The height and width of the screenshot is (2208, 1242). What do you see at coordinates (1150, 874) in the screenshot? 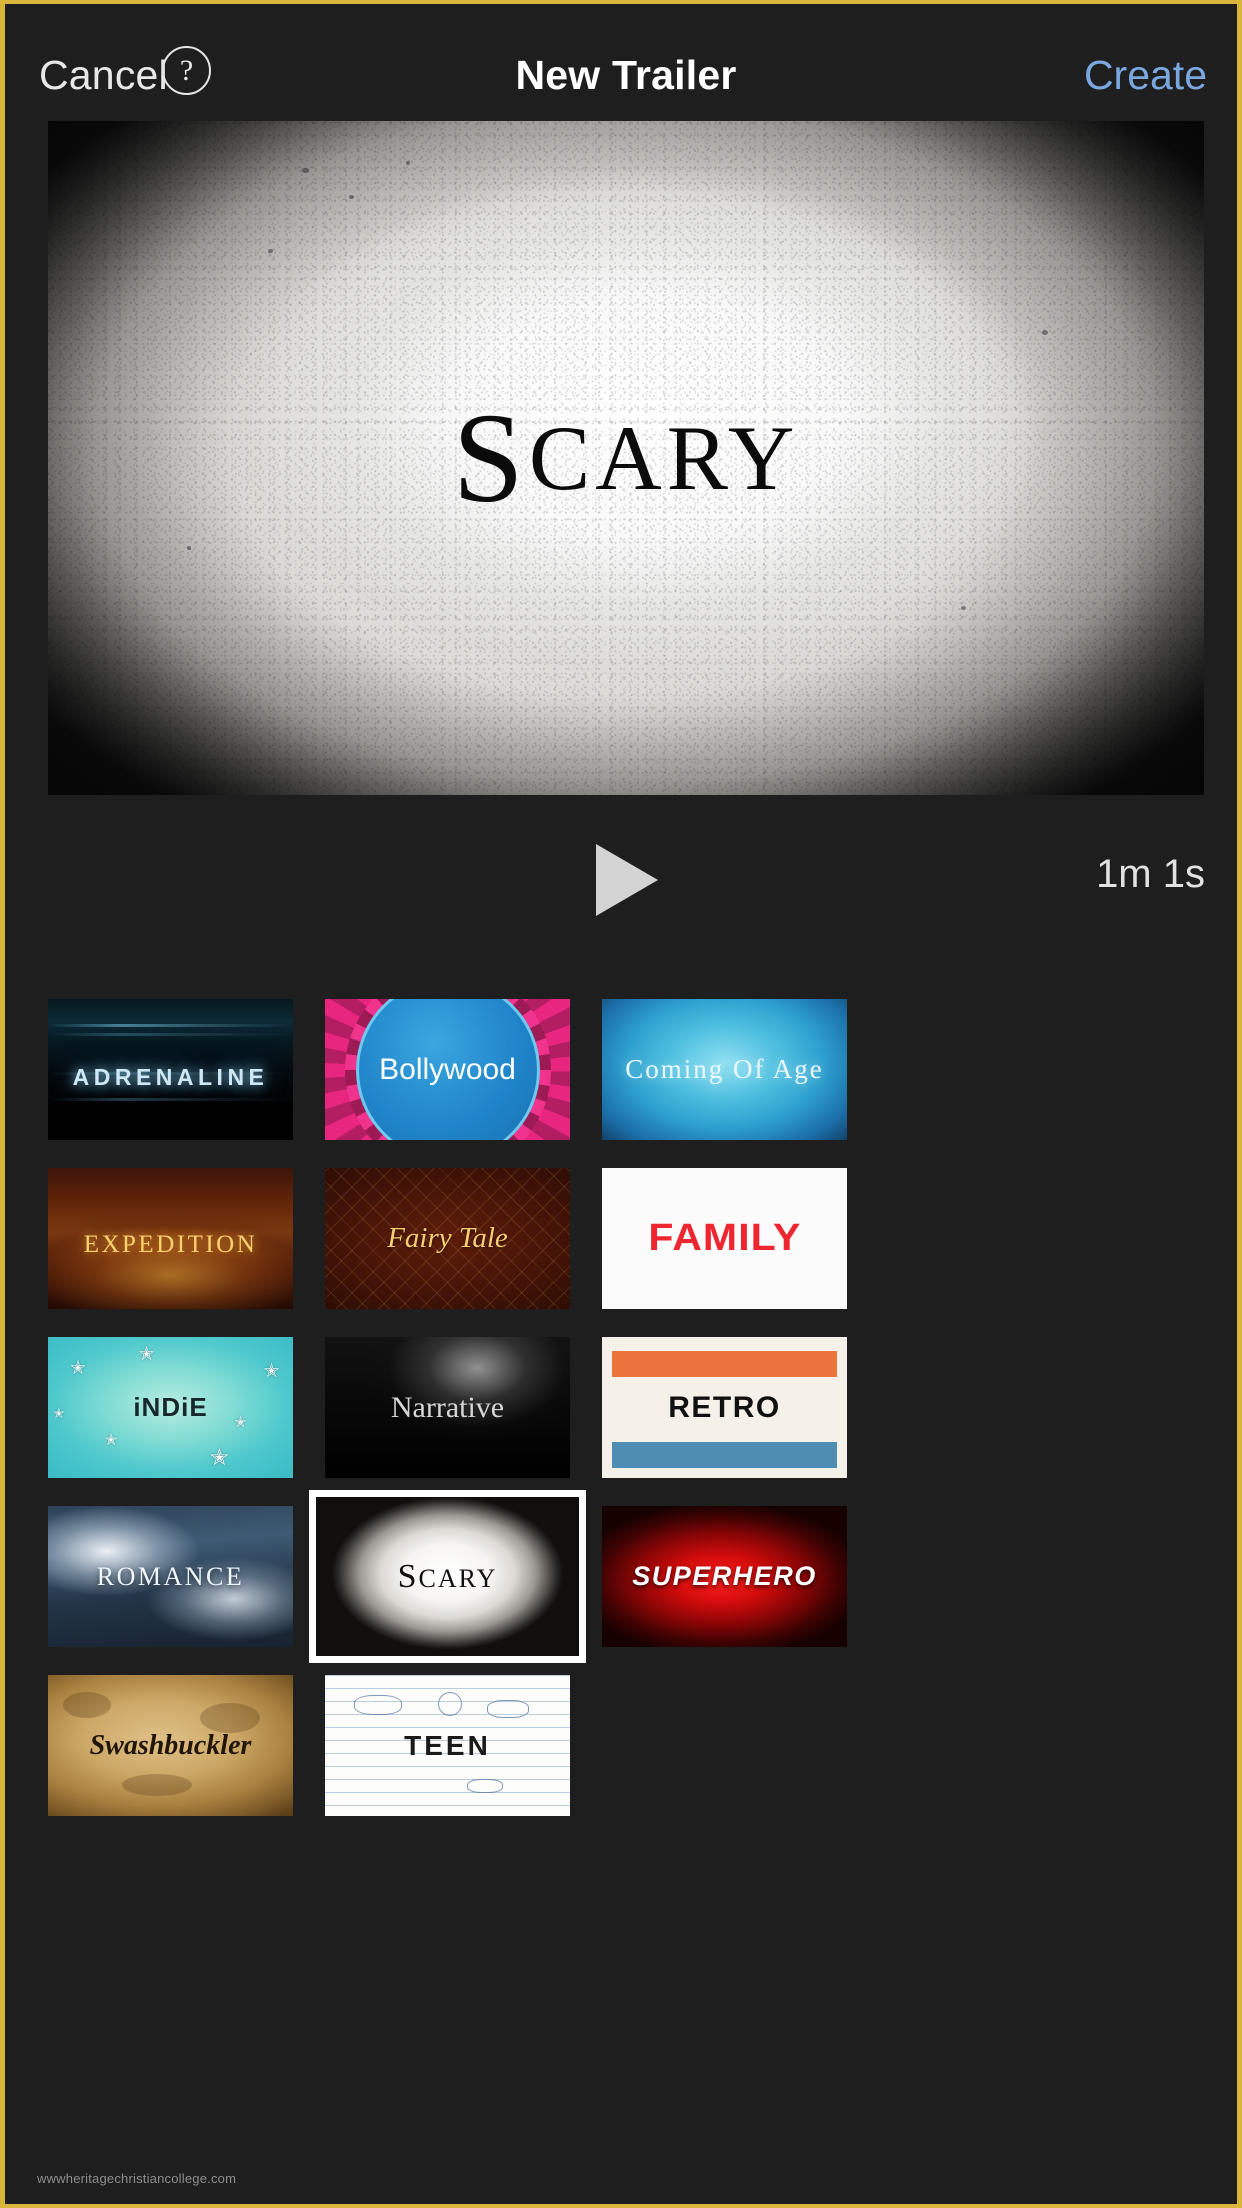
I see `duration-label: 1m 1s` at bounding box center [1150, 874].